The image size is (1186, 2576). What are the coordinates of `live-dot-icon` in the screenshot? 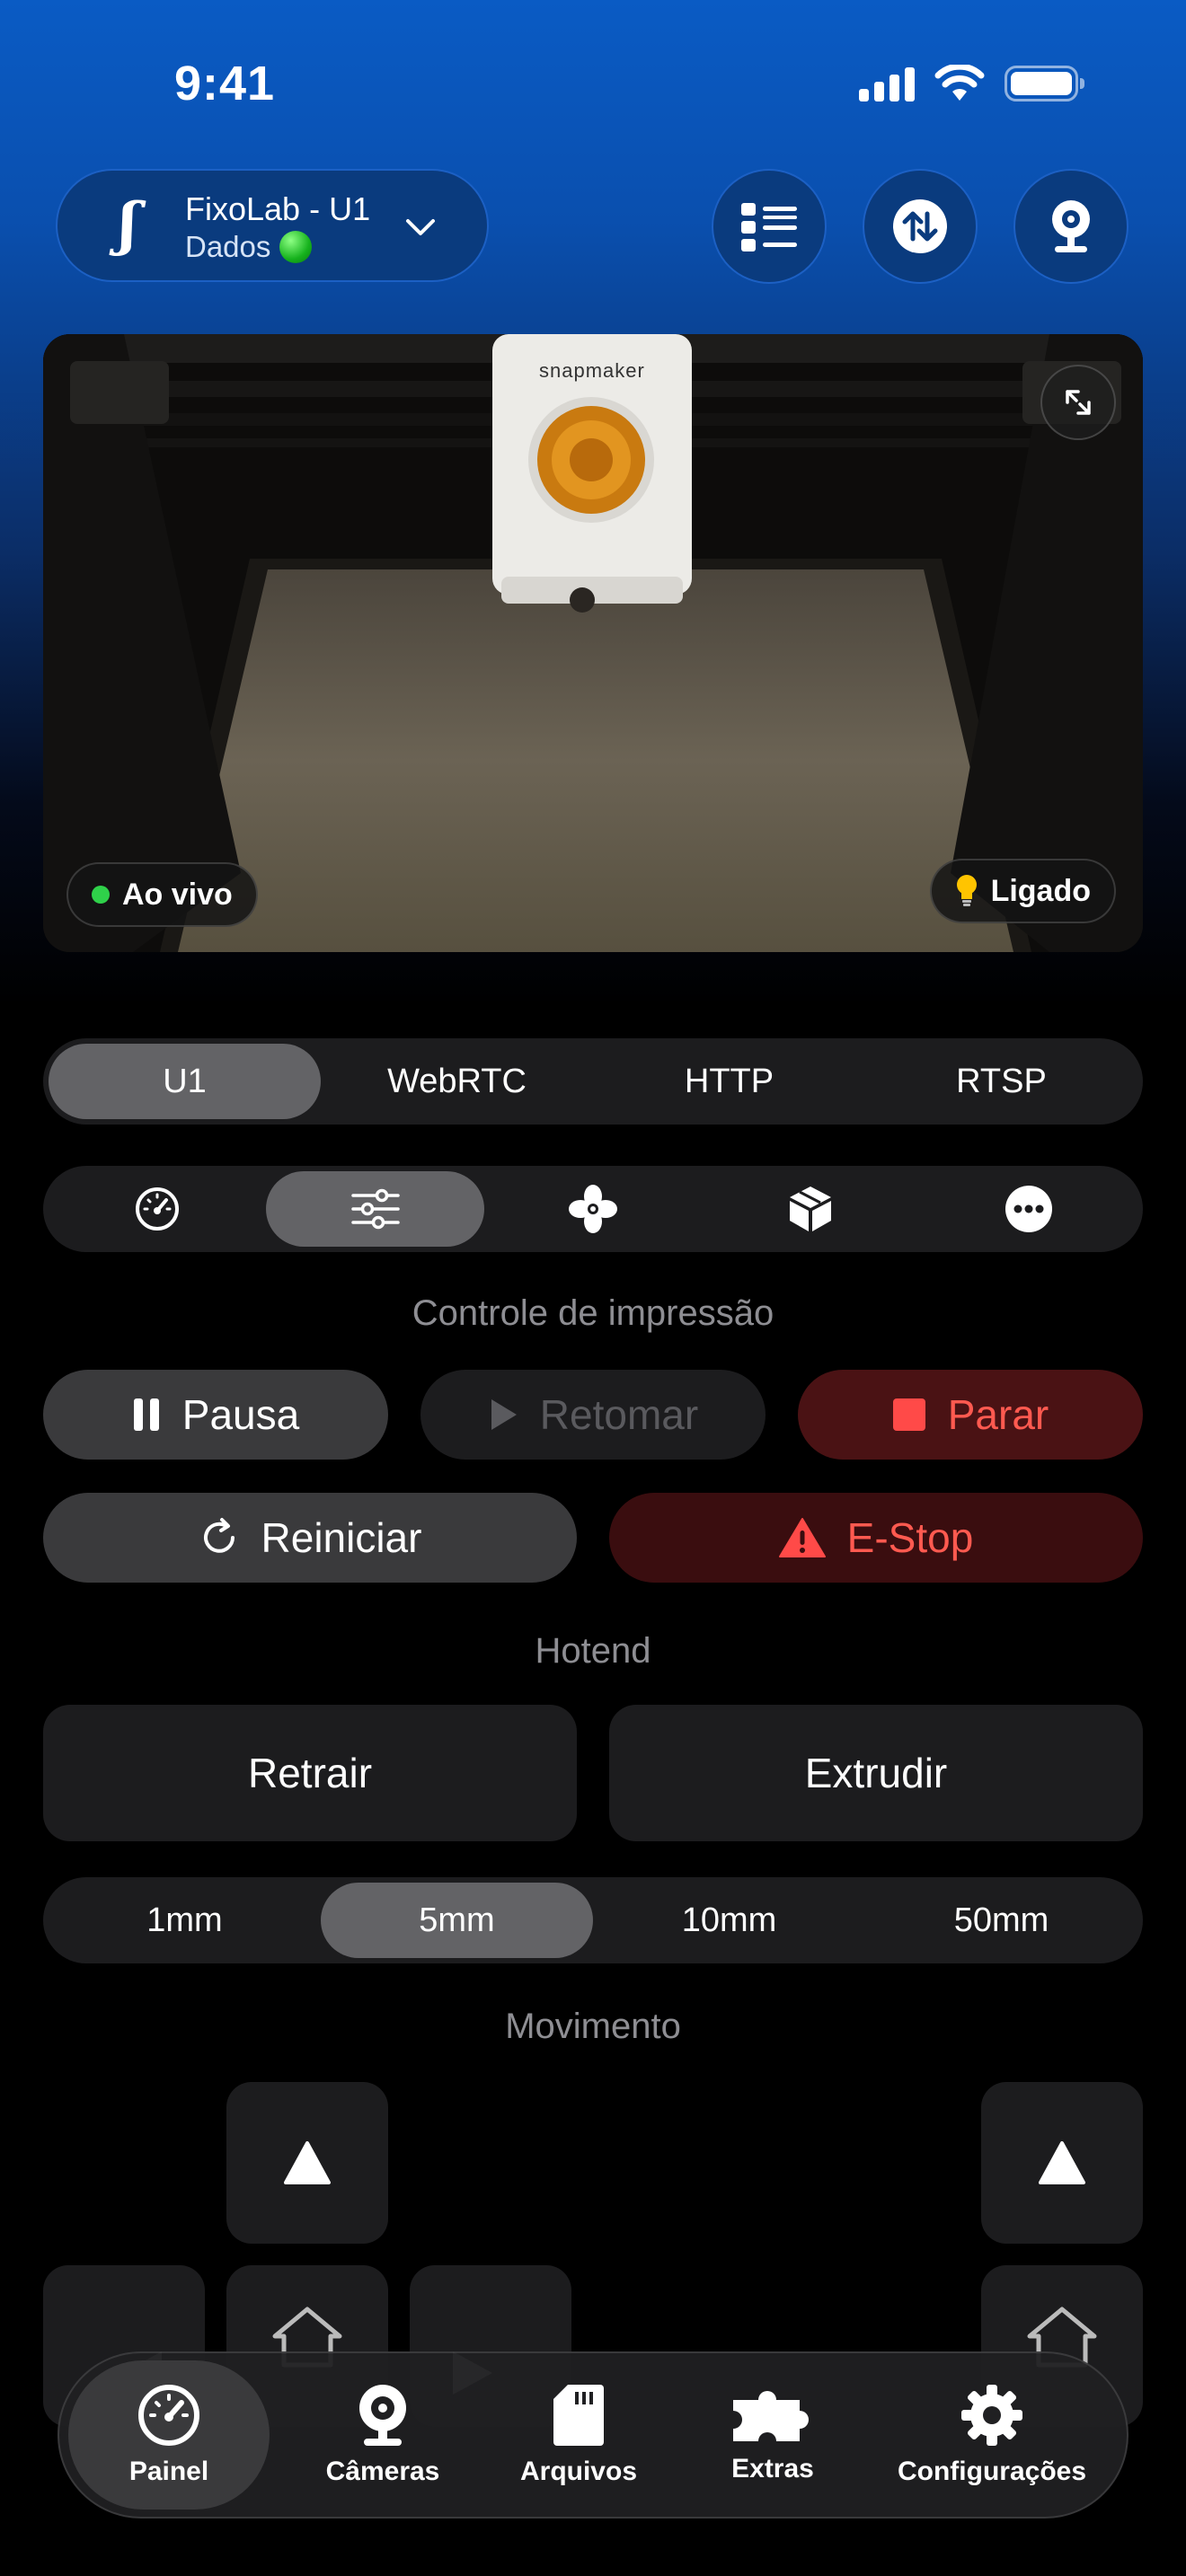 It's located at (101, 895).